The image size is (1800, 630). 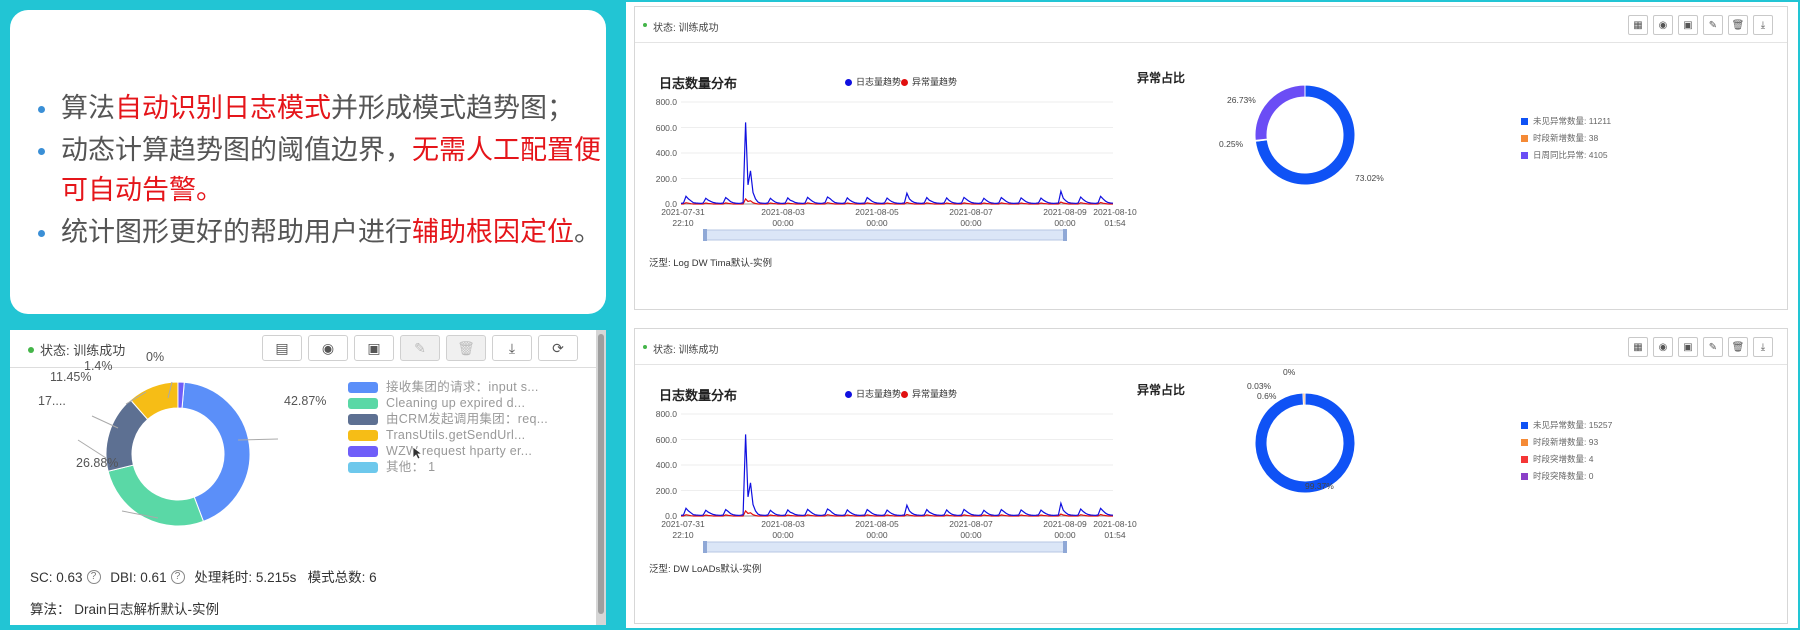 What do you see at coordinates (223, 108) in the screenshot?
I see `highlighted-text: 自动识别日志模式` at bounding box center [223, 108].